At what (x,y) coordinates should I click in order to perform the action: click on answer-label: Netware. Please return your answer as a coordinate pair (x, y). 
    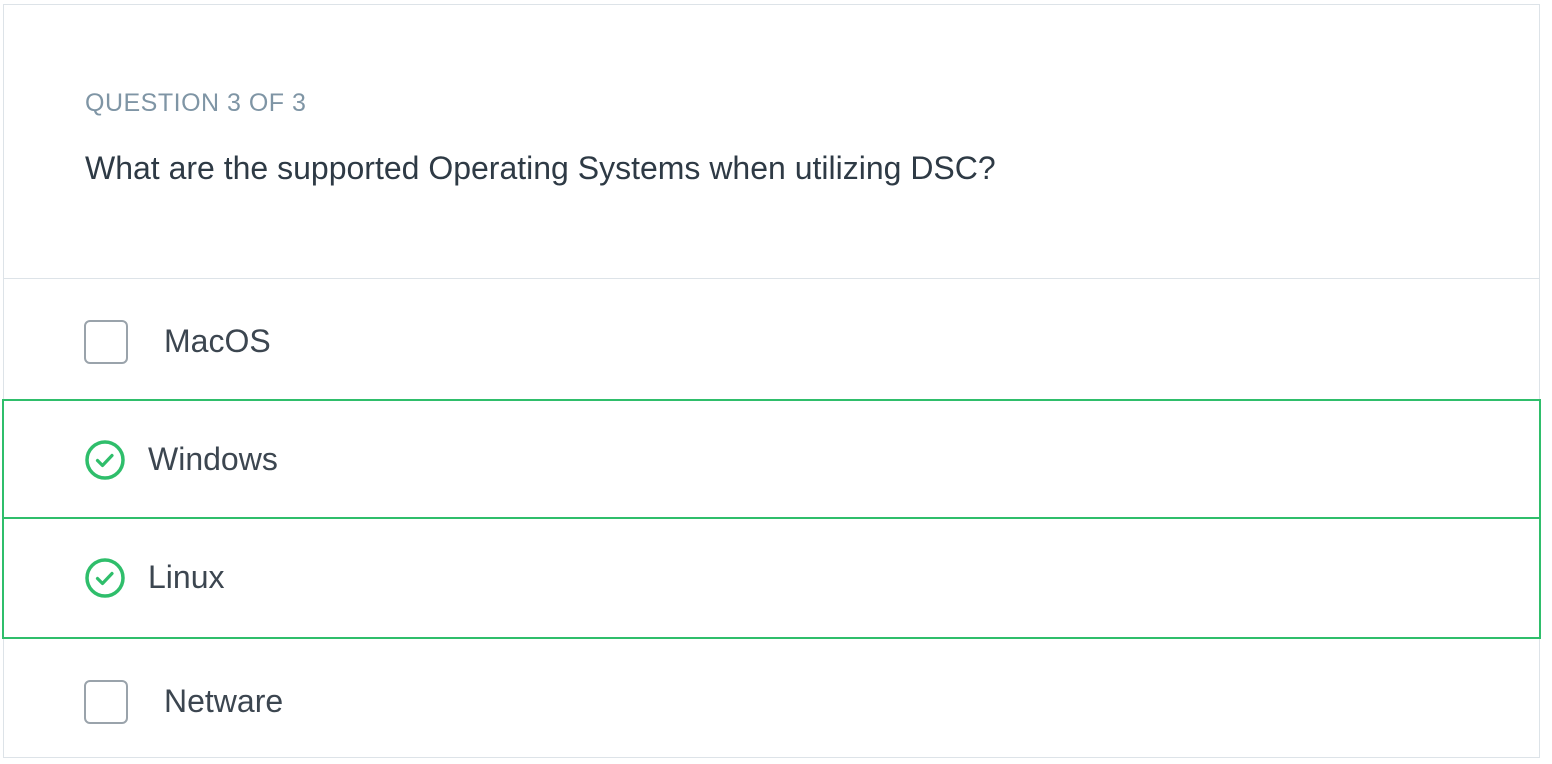
    Looking at the image, I should click on (224, 701).